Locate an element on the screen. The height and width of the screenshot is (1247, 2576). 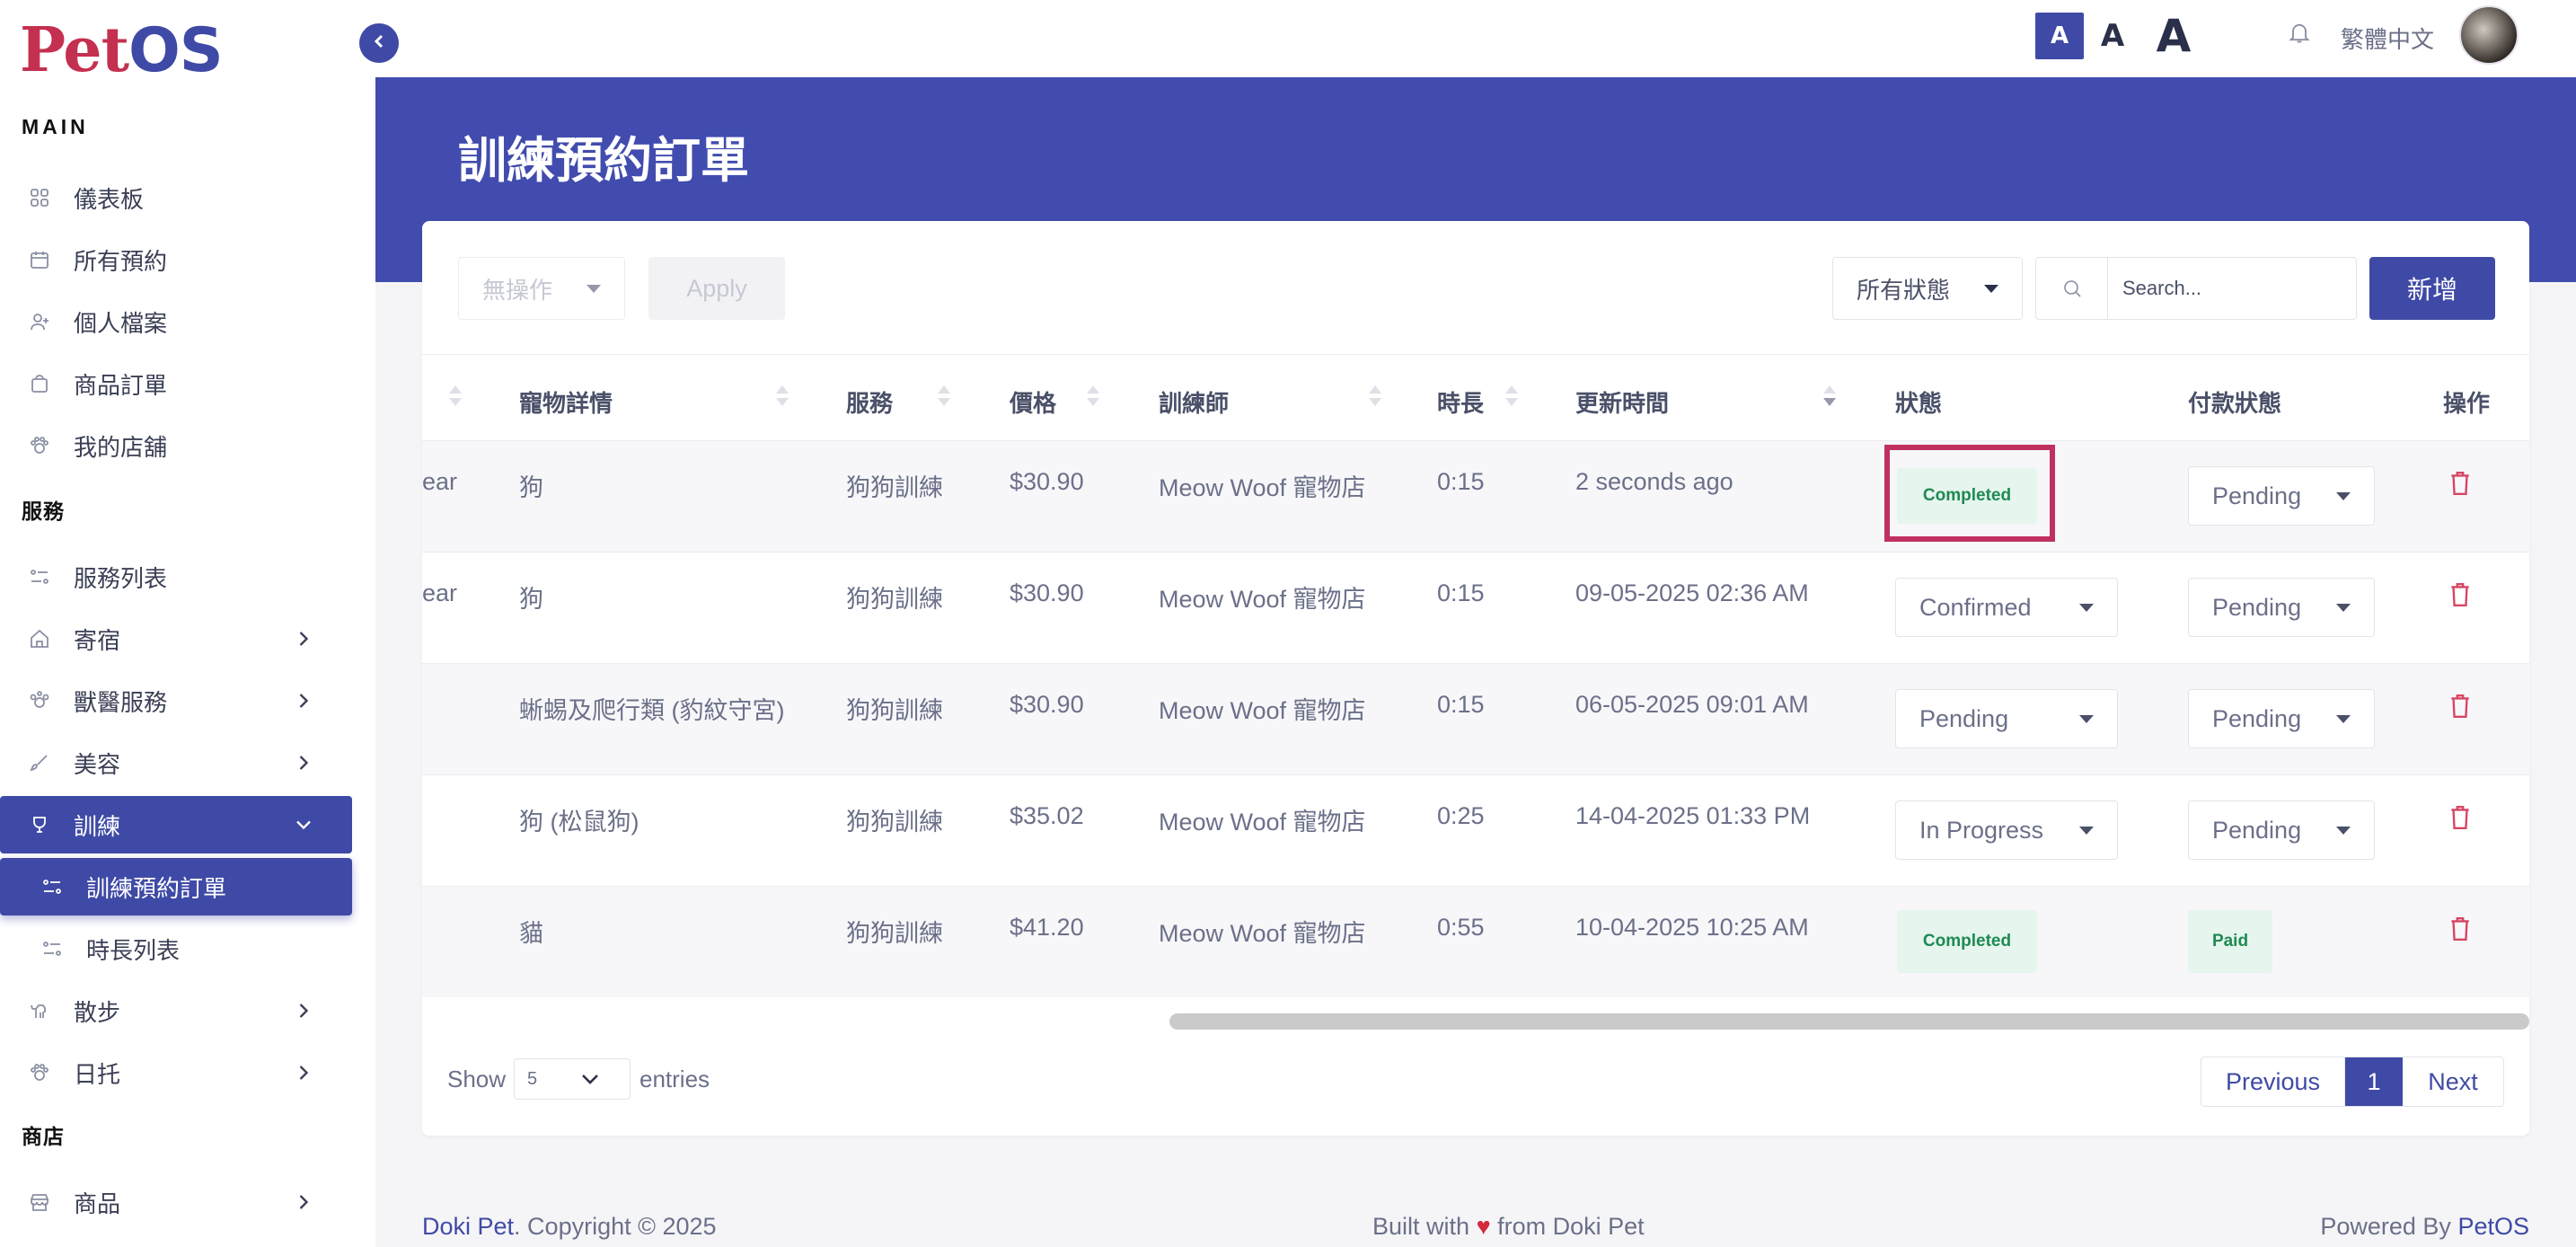
collapse-sidebar-button is located at coordinates (379, 43).